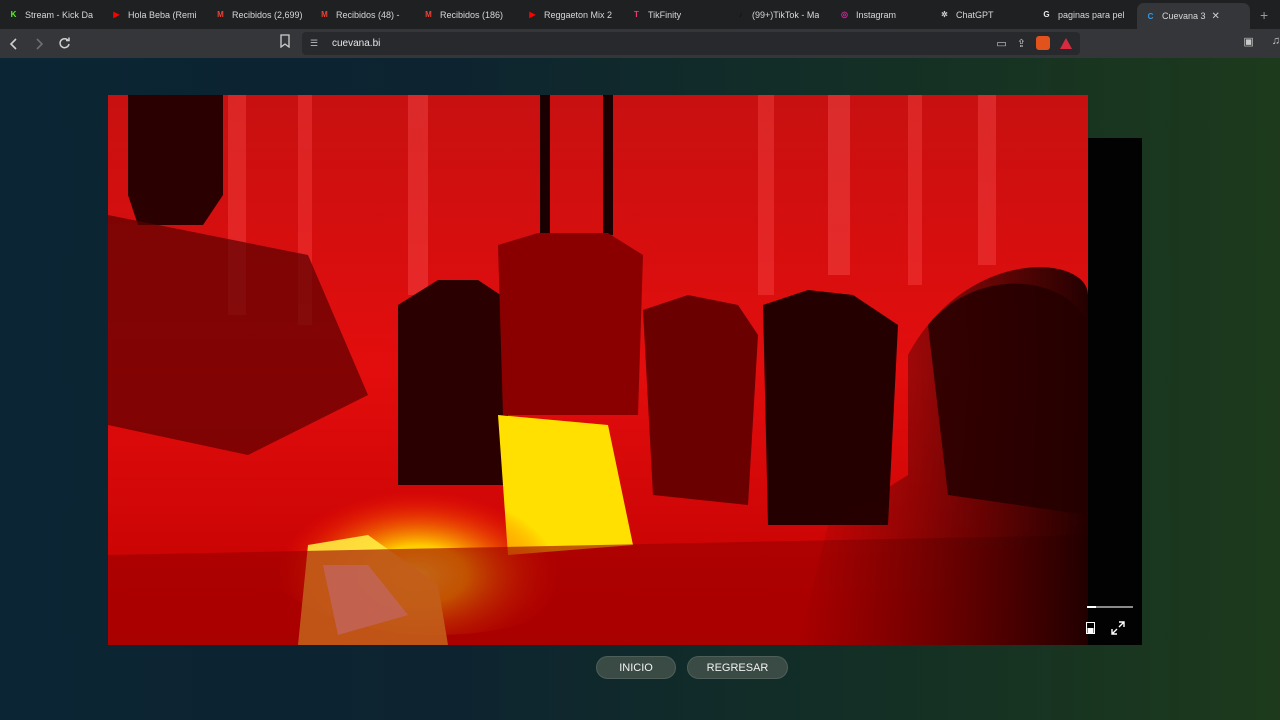  I want to click on url-text: cuevana.bi, so click(356, 43).